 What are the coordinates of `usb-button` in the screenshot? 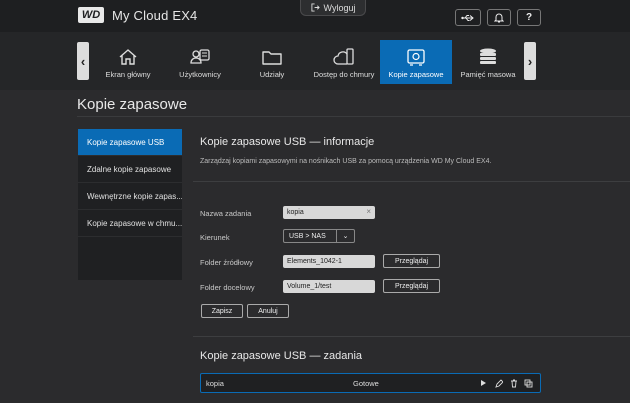 It's located at (468, 17).